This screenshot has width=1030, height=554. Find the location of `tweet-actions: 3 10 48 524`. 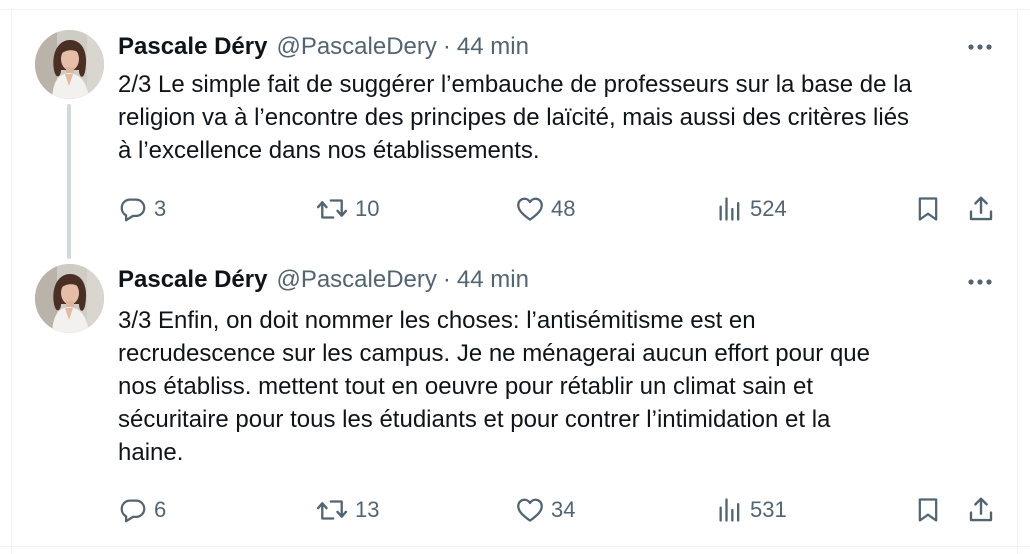

tweet-actions: 3 10 48 524 is located at coordinates (515, 209).